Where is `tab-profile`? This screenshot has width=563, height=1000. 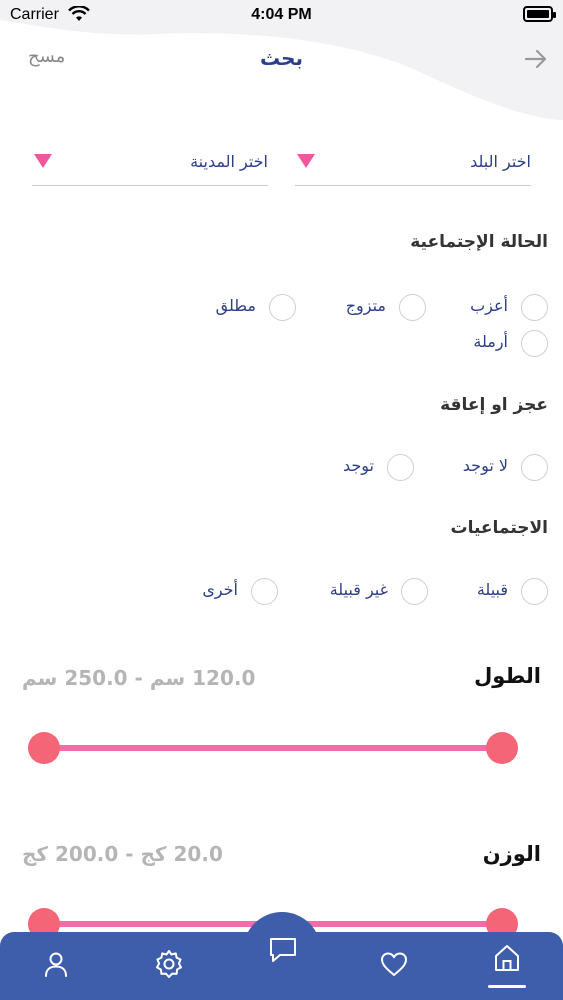
tab-profile is located at coordinates (56, 964).